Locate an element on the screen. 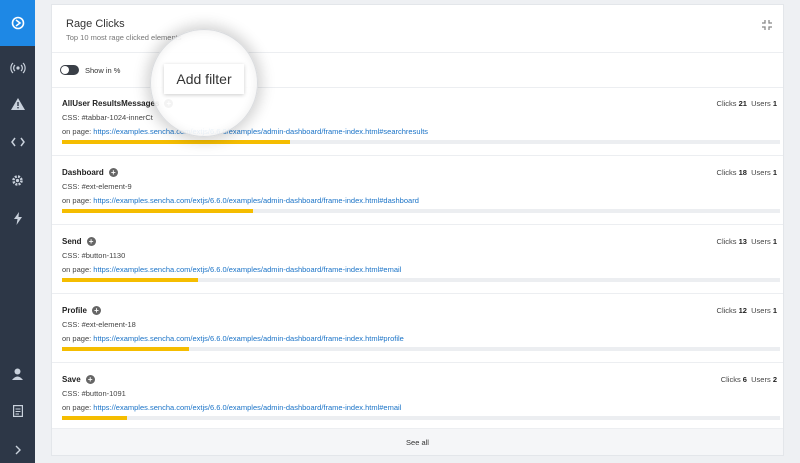 The image size is (800, 463). css-selector: CSS: #button-1130 is located at coordinates (94, 255).